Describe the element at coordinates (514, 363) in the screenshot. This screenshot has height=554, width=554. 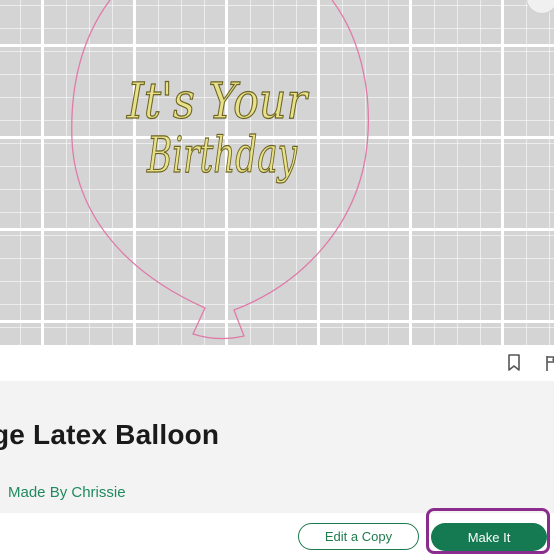
I see `bookmark-icon` at that location.